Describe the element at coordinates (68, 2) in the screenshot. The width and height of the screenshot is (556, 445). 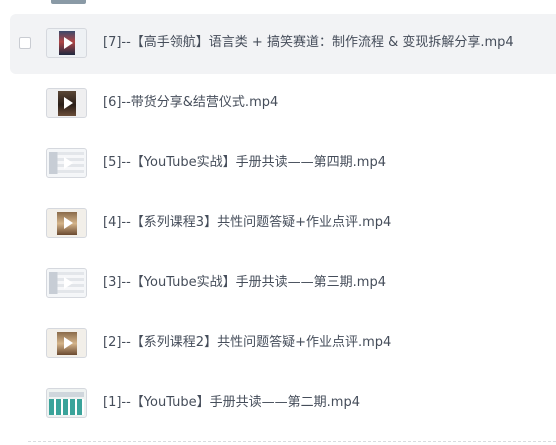
I see `previous-row-thumbnail-edge` at that location.